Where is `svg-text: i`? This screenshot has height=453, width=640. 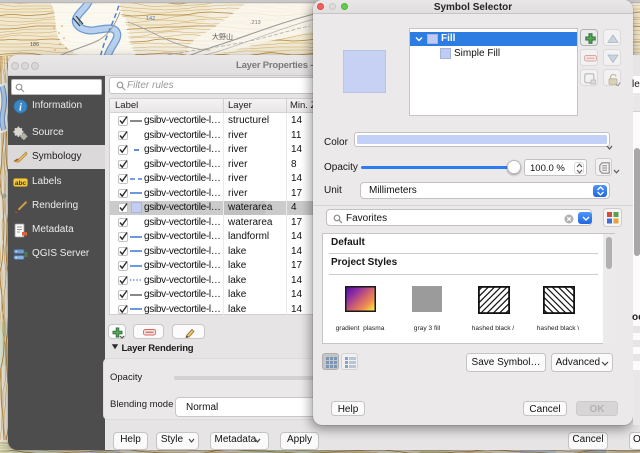
svg-text: i is located at coordinates (20, 107).